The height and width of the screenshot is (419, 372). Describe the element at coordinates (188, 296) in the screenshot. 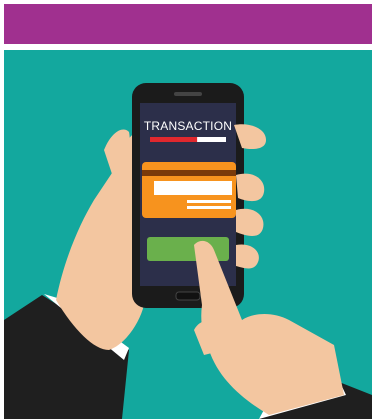

I see `home-button-icon` at that location.